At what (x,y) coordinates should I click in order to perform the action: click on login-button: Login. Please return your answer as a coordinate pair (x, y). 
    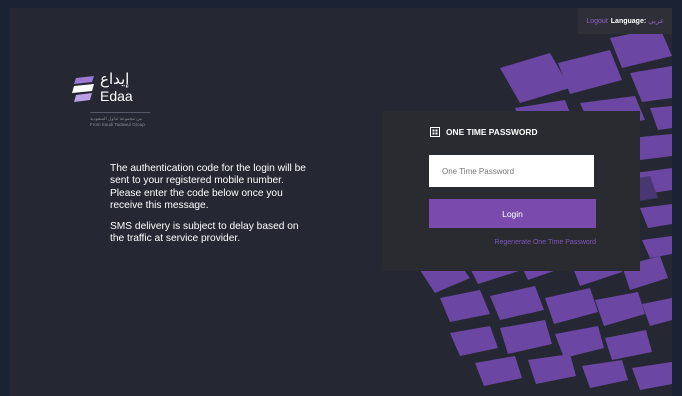
    Looking at the image, I should click on (512, 213).